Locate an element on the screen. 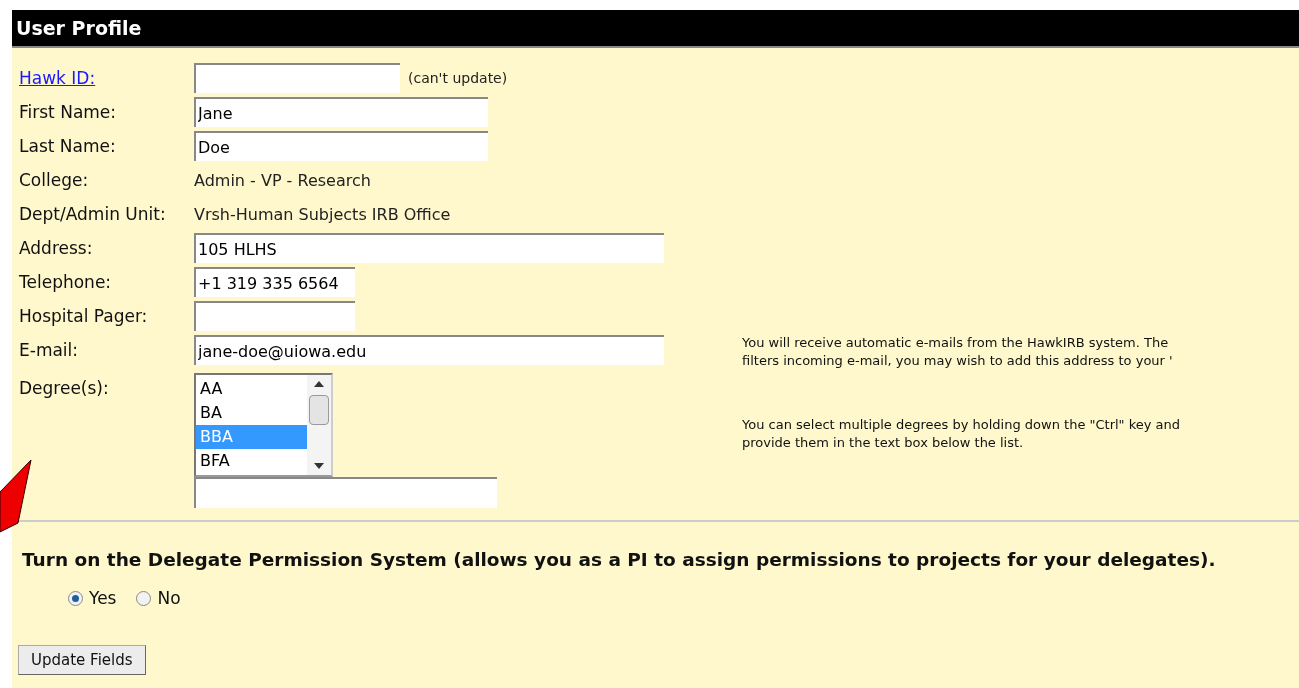  degree-listbox: AA BA BBA BFA is located at coordinates (263, 425).